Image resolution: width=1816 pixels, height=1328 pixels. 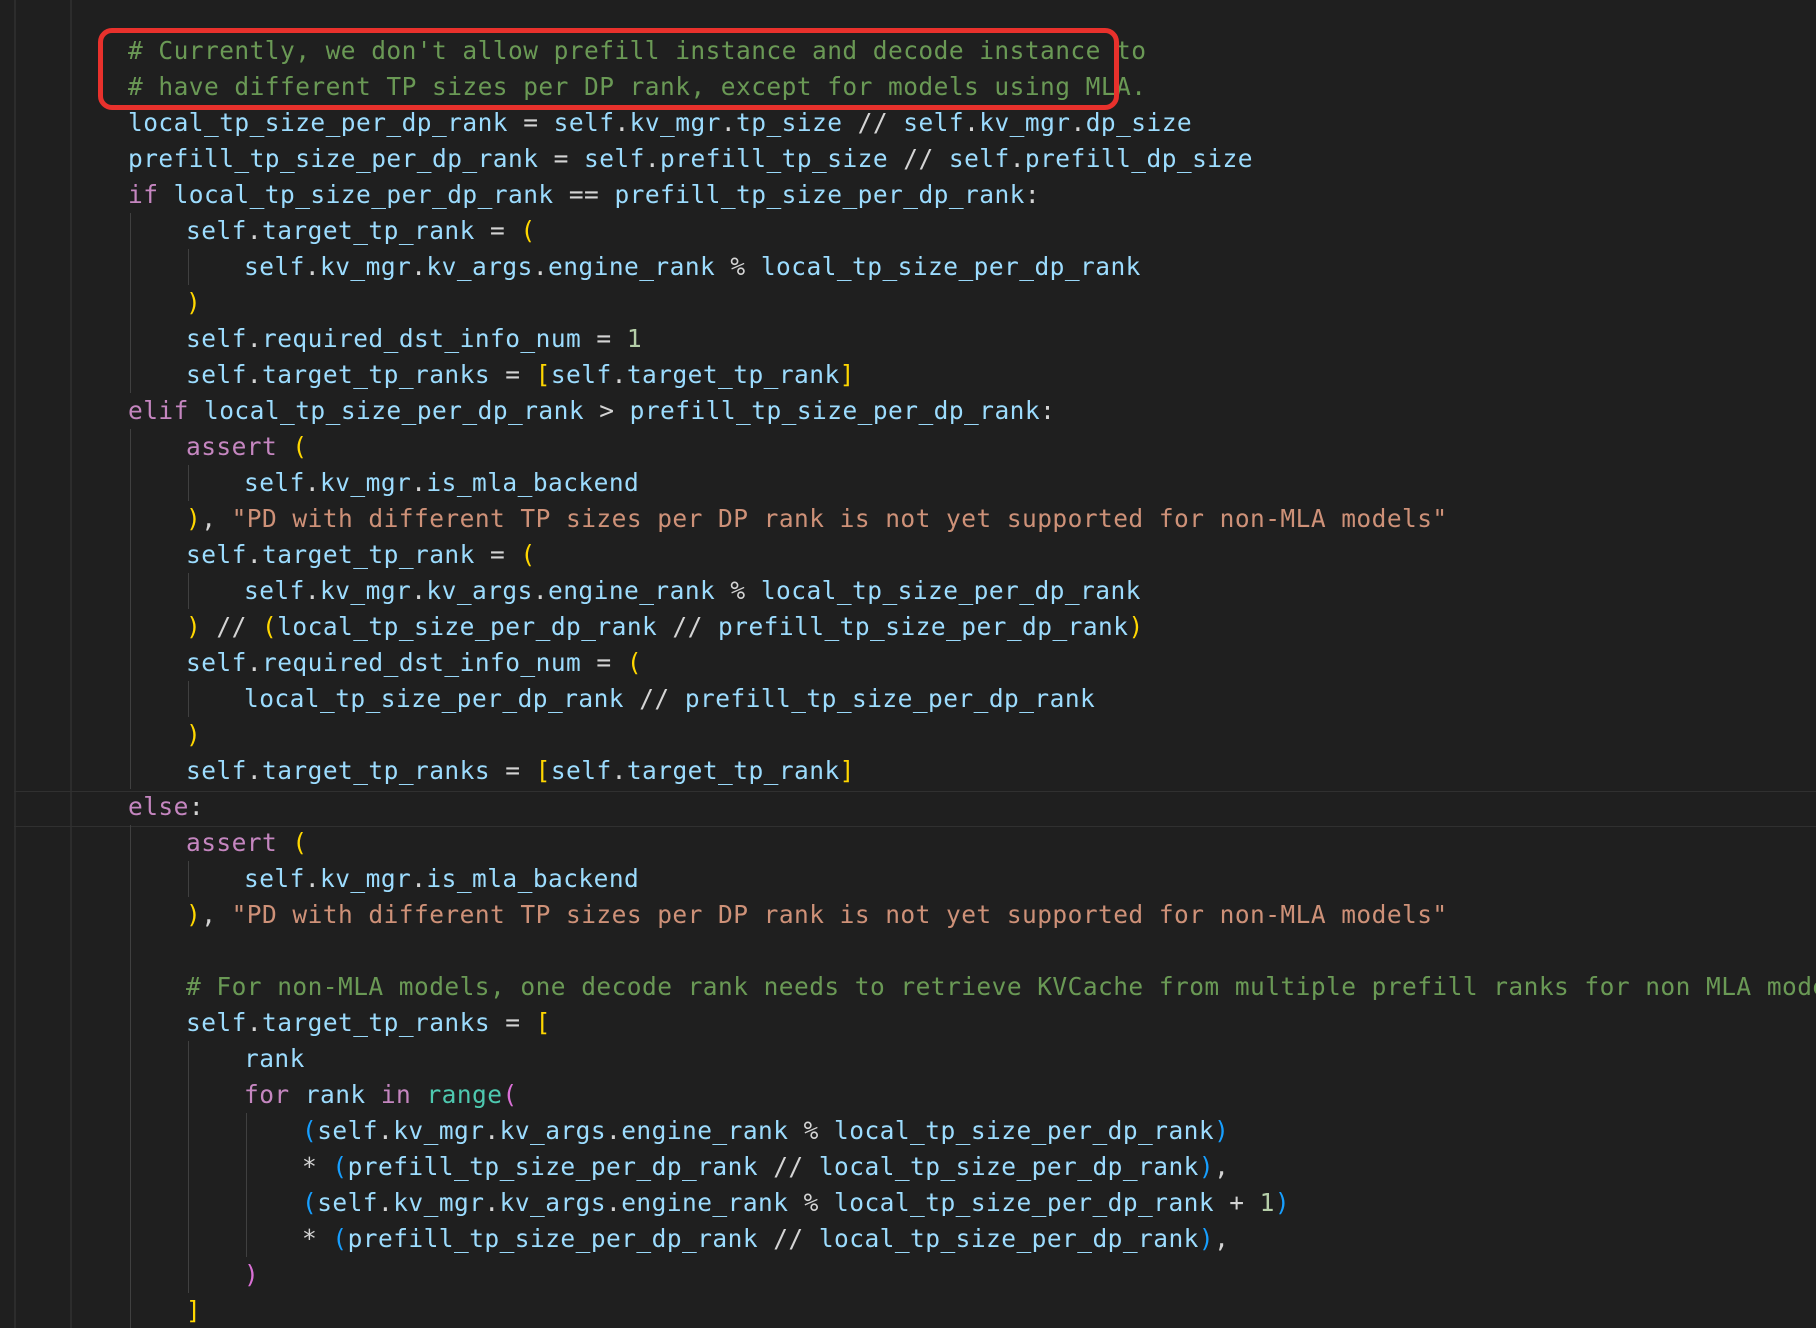 I want to click on outer-indent-guide, so click(x=71, y=664).